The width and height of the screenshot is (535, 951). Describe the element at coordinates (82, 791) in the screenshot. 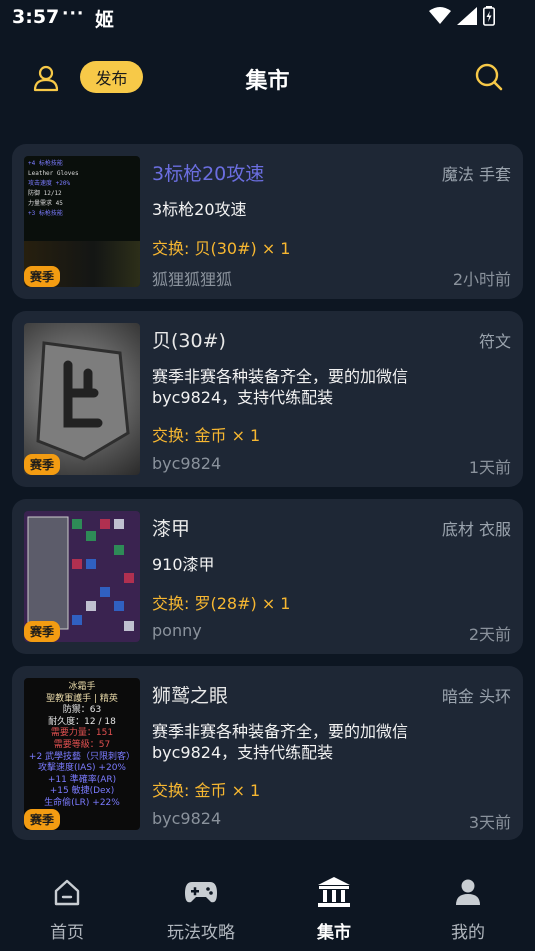

I see `thumb-line: +15 敏捷(Dex)` at that location.